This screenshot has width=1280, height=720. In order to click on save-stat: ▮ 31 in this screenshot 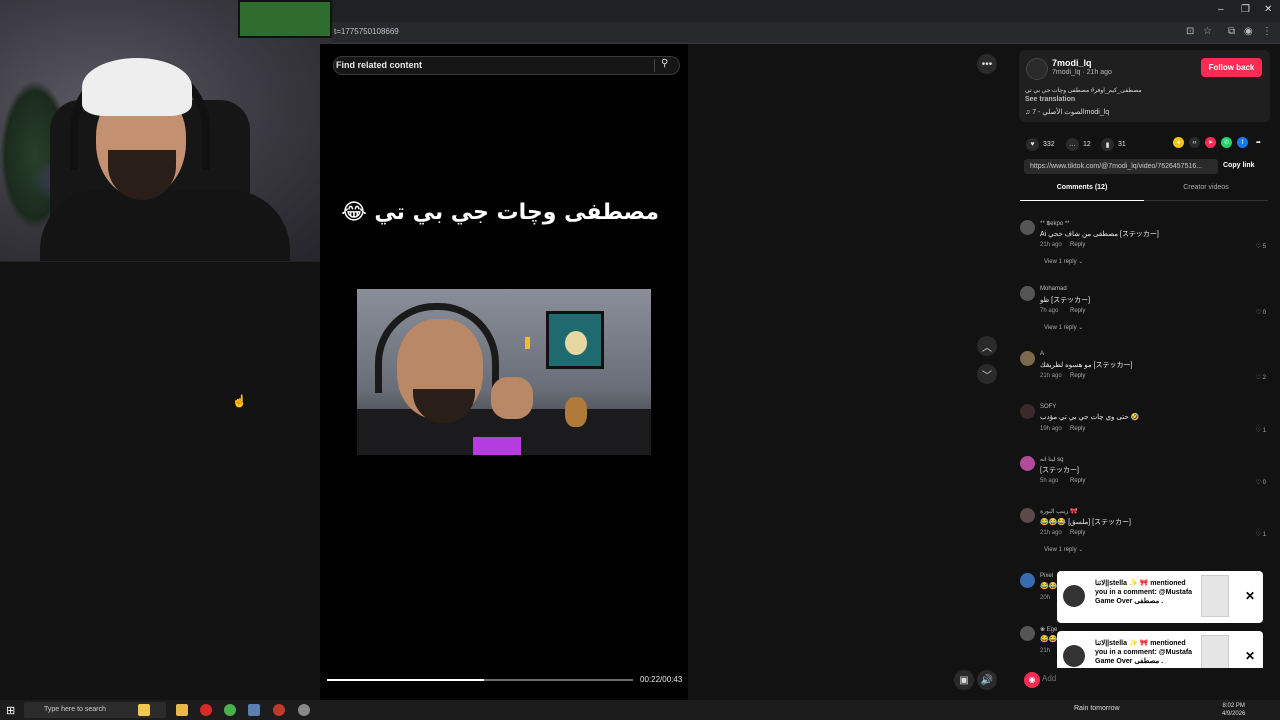, I will do `click(1113, 144)`.